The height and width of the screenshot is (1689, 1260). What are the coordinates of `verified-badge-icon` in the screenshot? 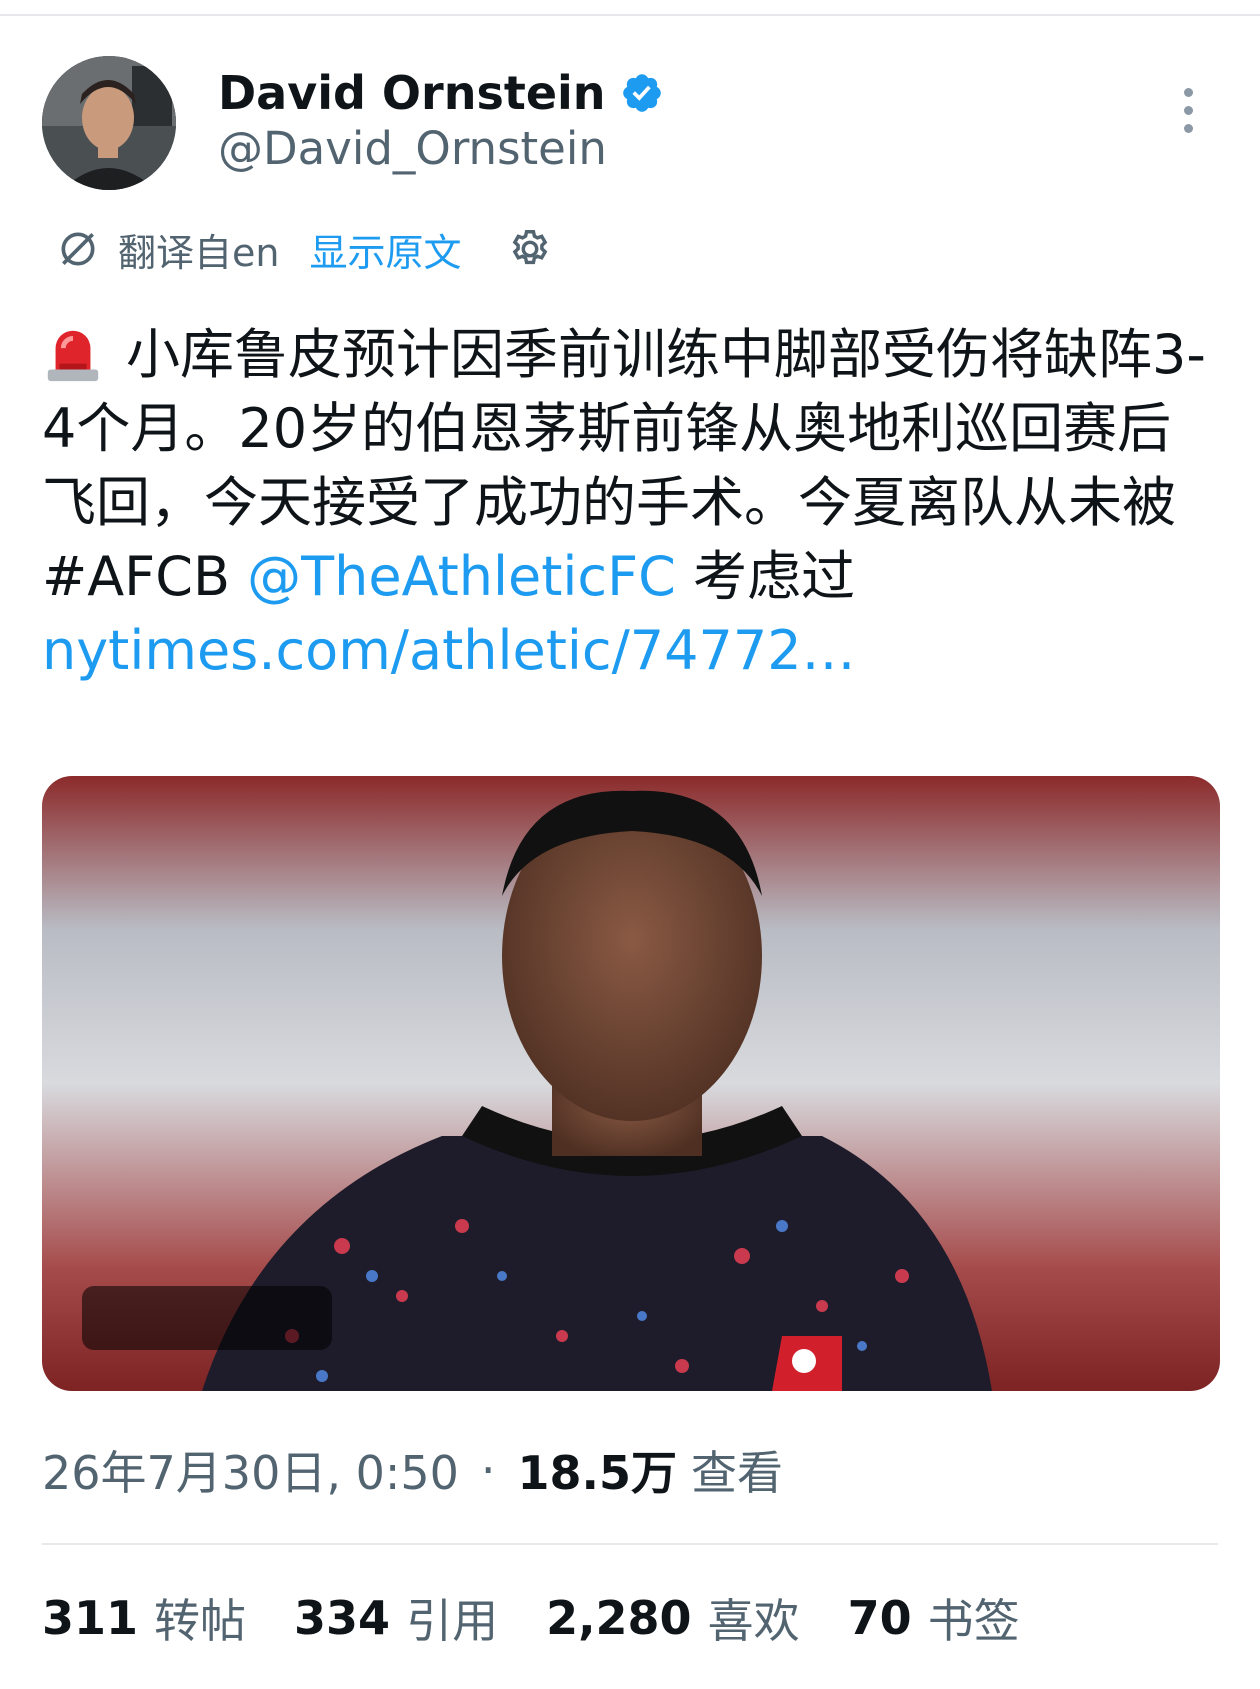 It's located at (641, 93).